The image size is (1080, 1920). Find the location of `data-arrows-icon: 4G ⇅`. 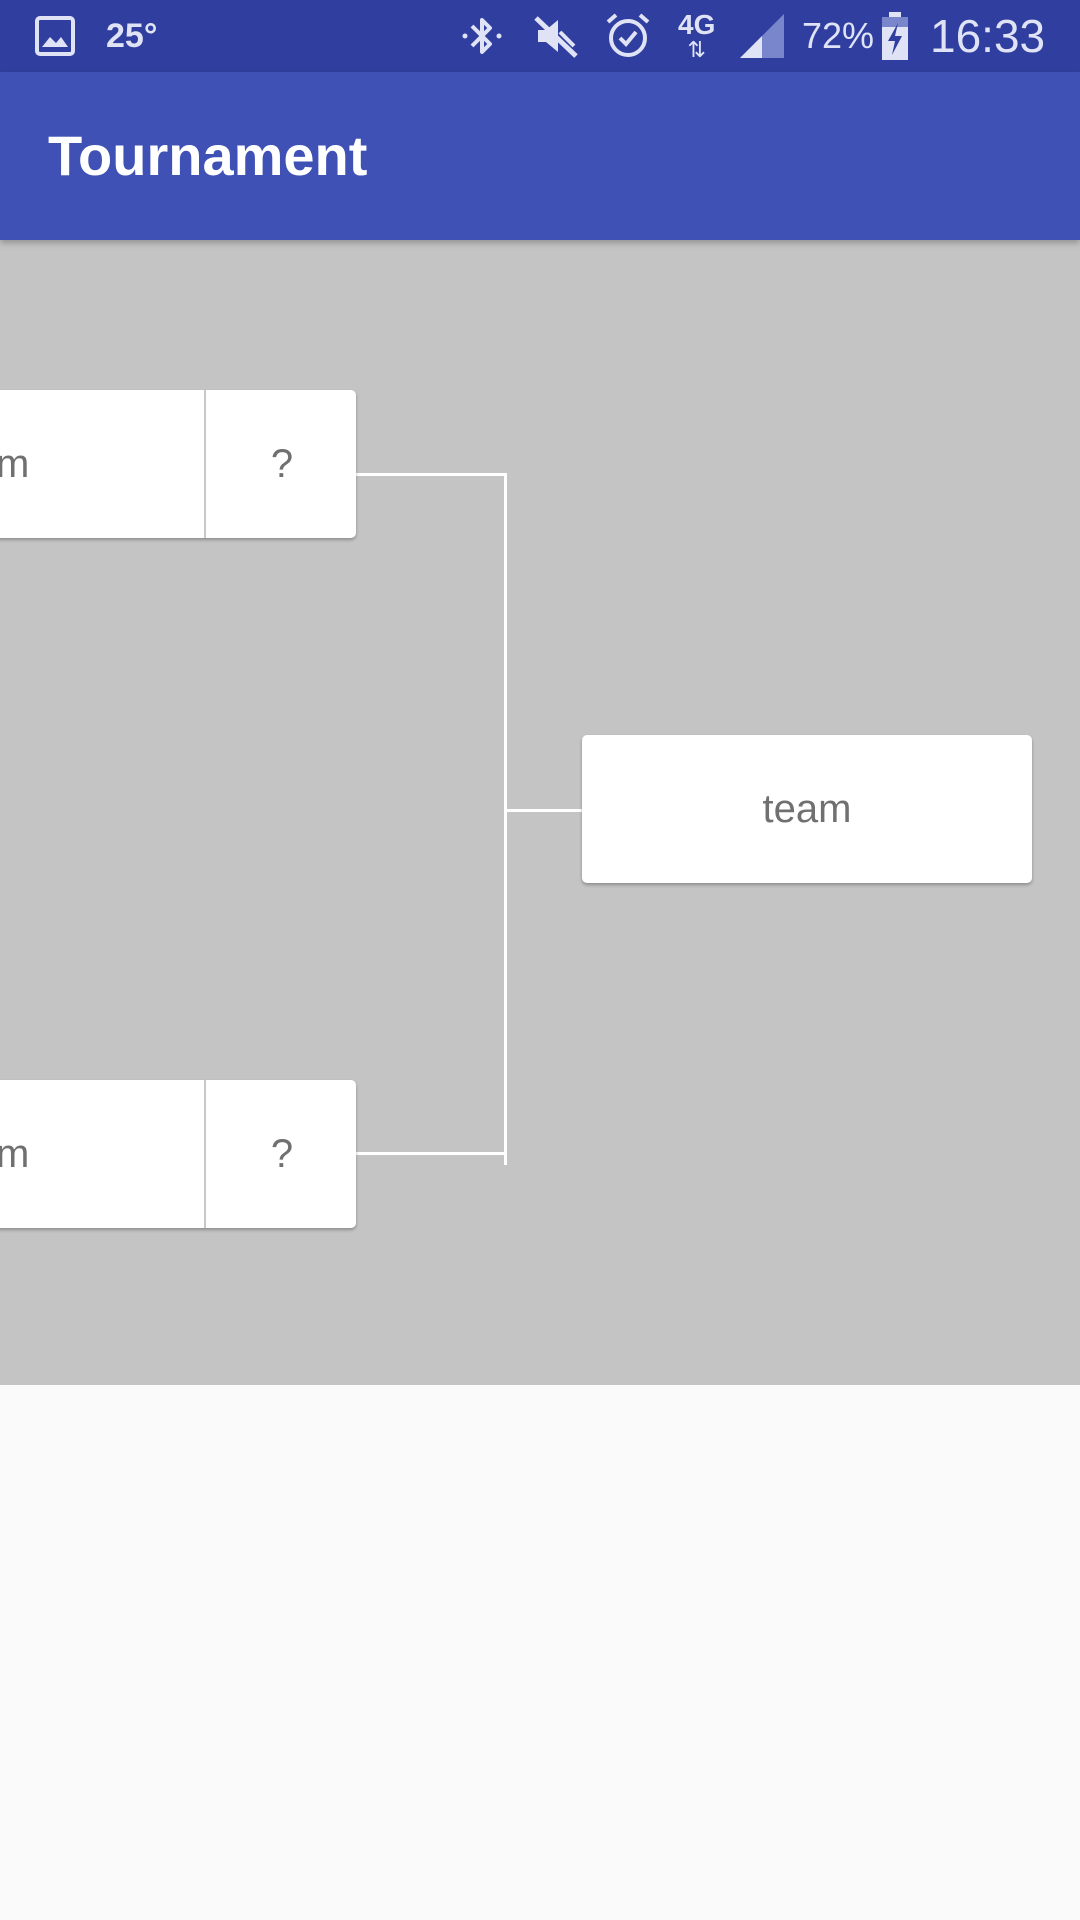

data-arrows-icon: 4G ⇅ is located at coordinates (697, 35).